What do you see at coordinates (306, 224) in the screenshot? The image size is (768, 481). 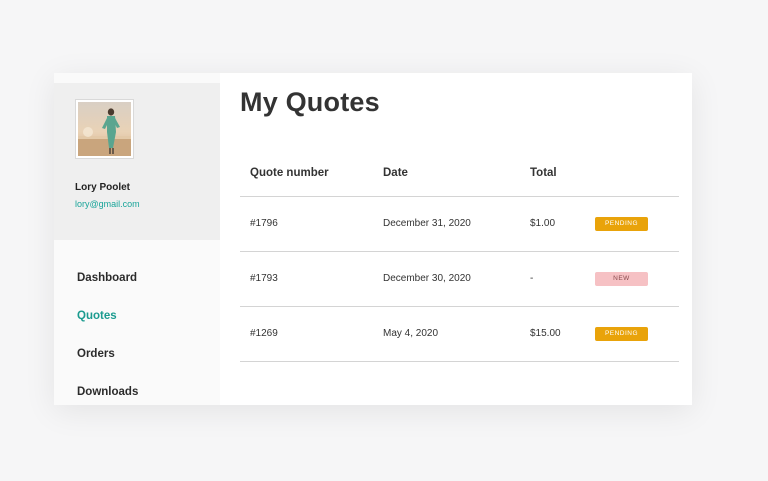 I see `quote-number: #1796` at bounding box center [306, 224].